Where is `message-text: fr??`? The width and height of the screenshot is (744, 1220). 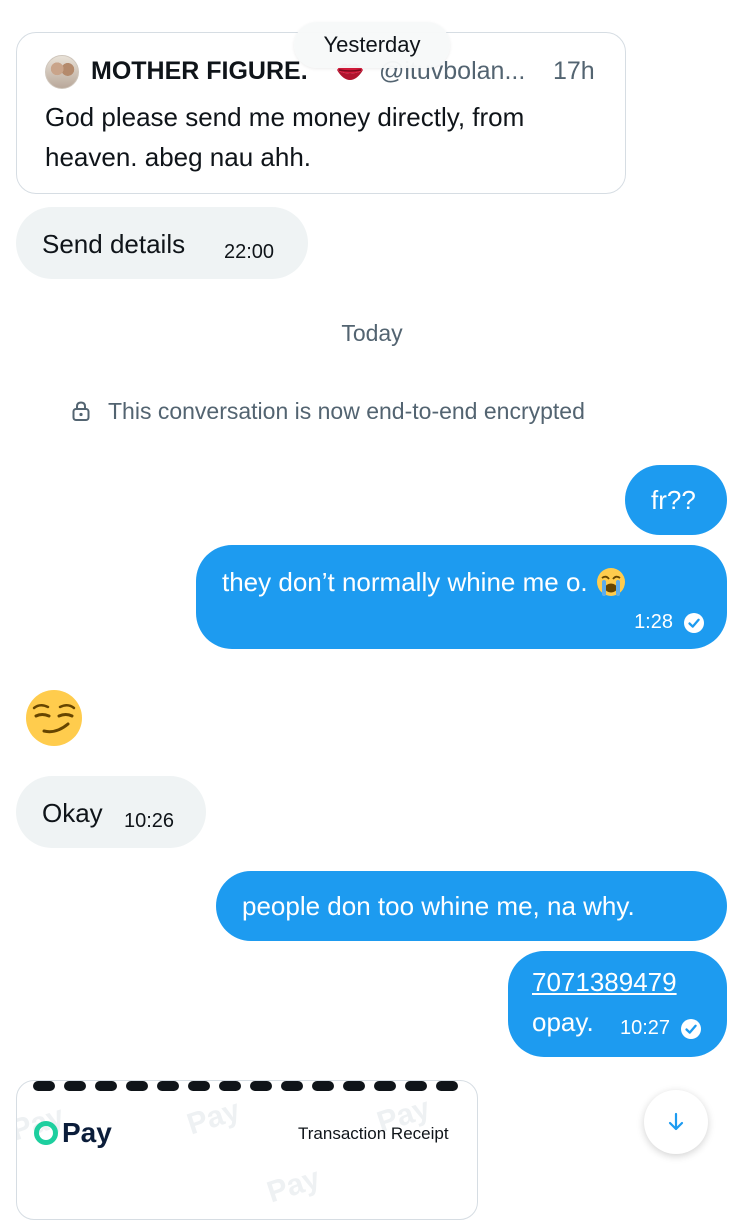
message-text: fr?? is located at coordinates (673, 500).